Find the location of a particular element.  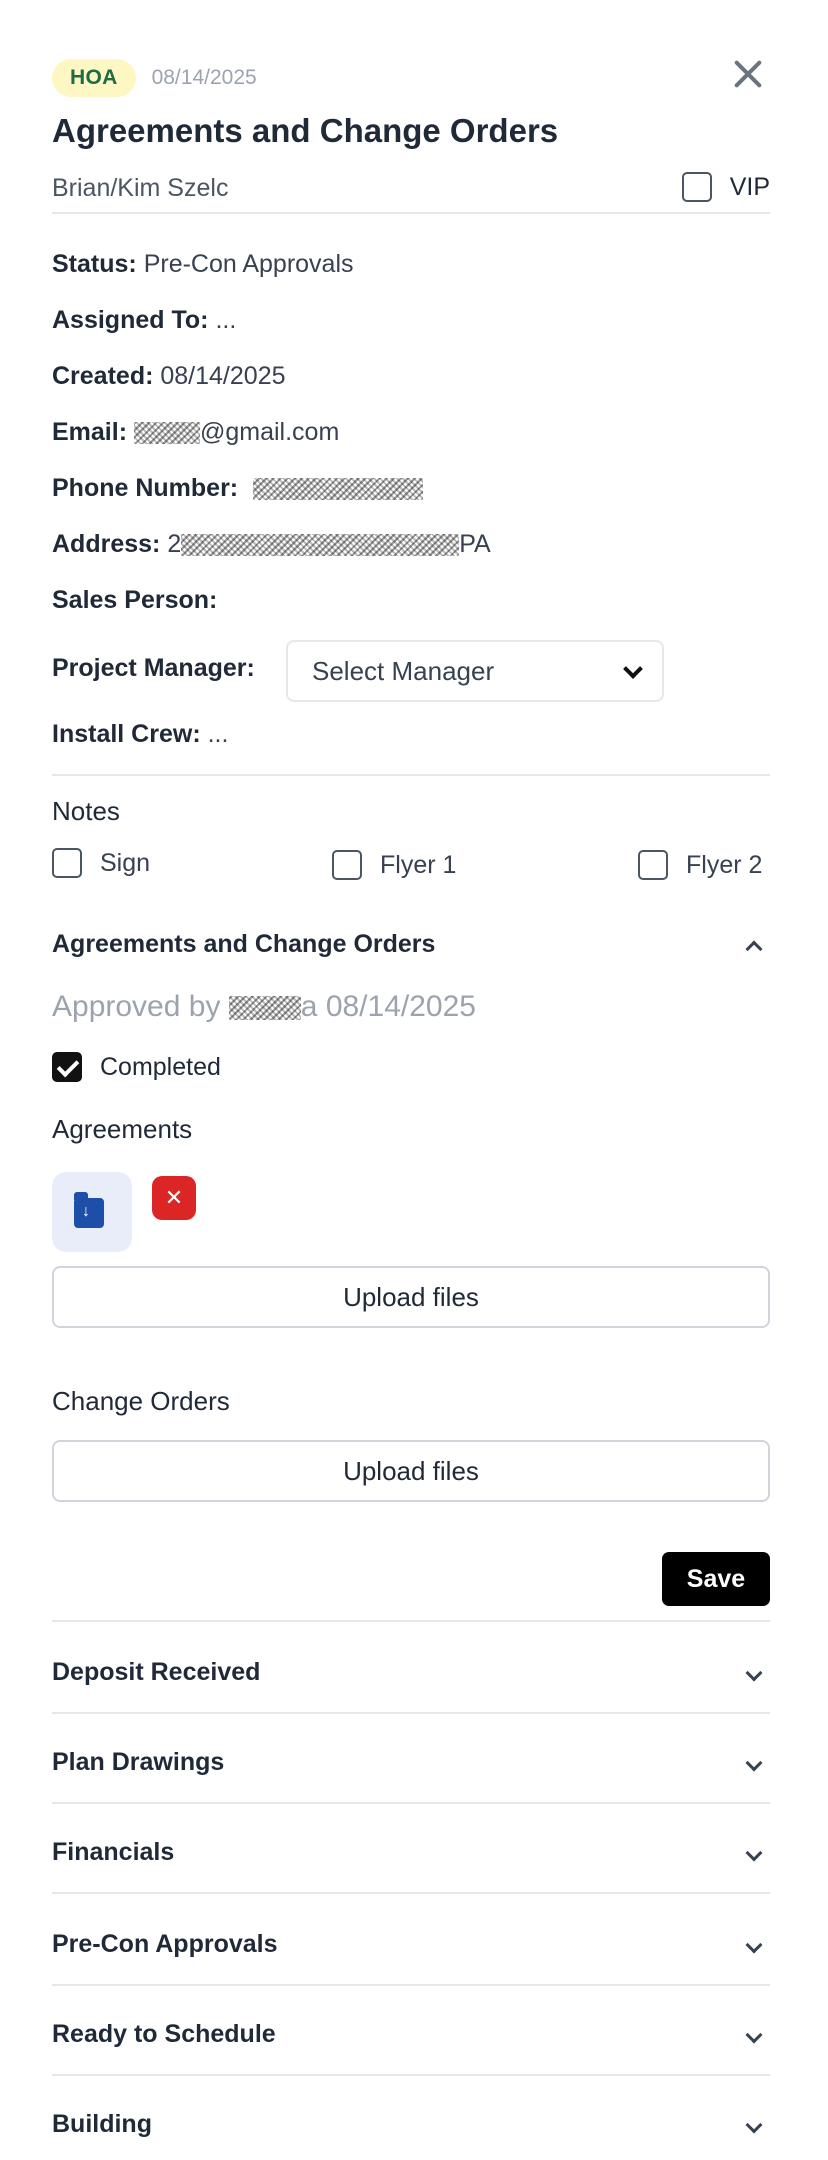

file-download-icon is located at coordinates (89, 1210).